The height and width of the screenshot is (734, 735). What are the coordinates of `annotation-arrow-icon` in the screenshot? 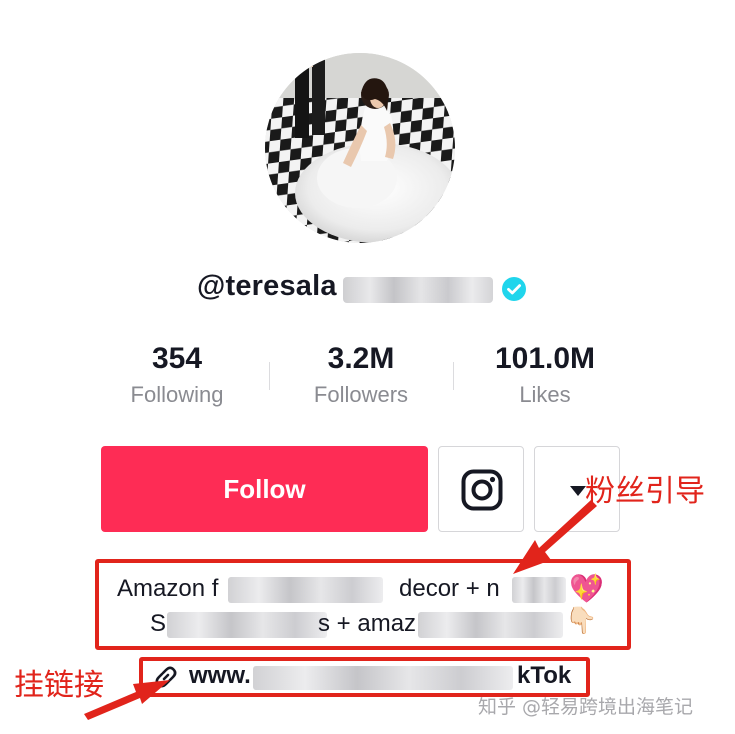 It's located at (127, 700).